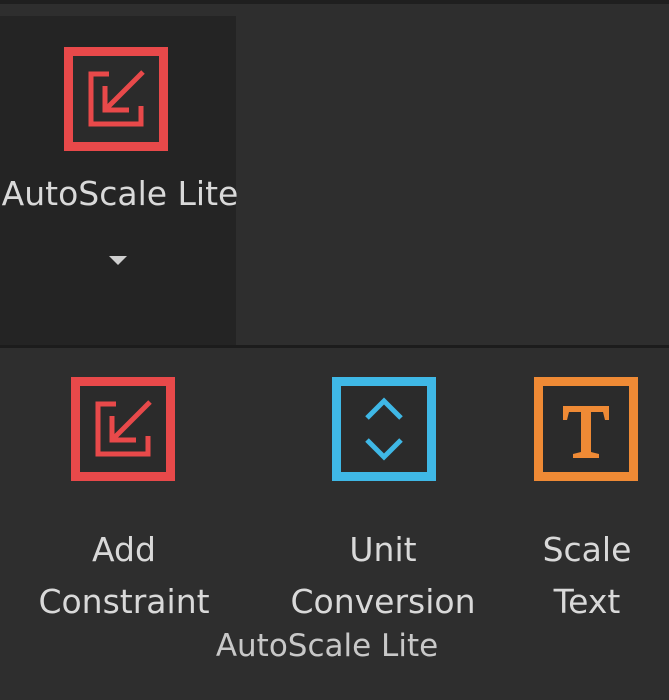  What do you see at coordinates (586, 429) in the screenshot?
I see `letter-t-icon` at bounding box center [586, 429].